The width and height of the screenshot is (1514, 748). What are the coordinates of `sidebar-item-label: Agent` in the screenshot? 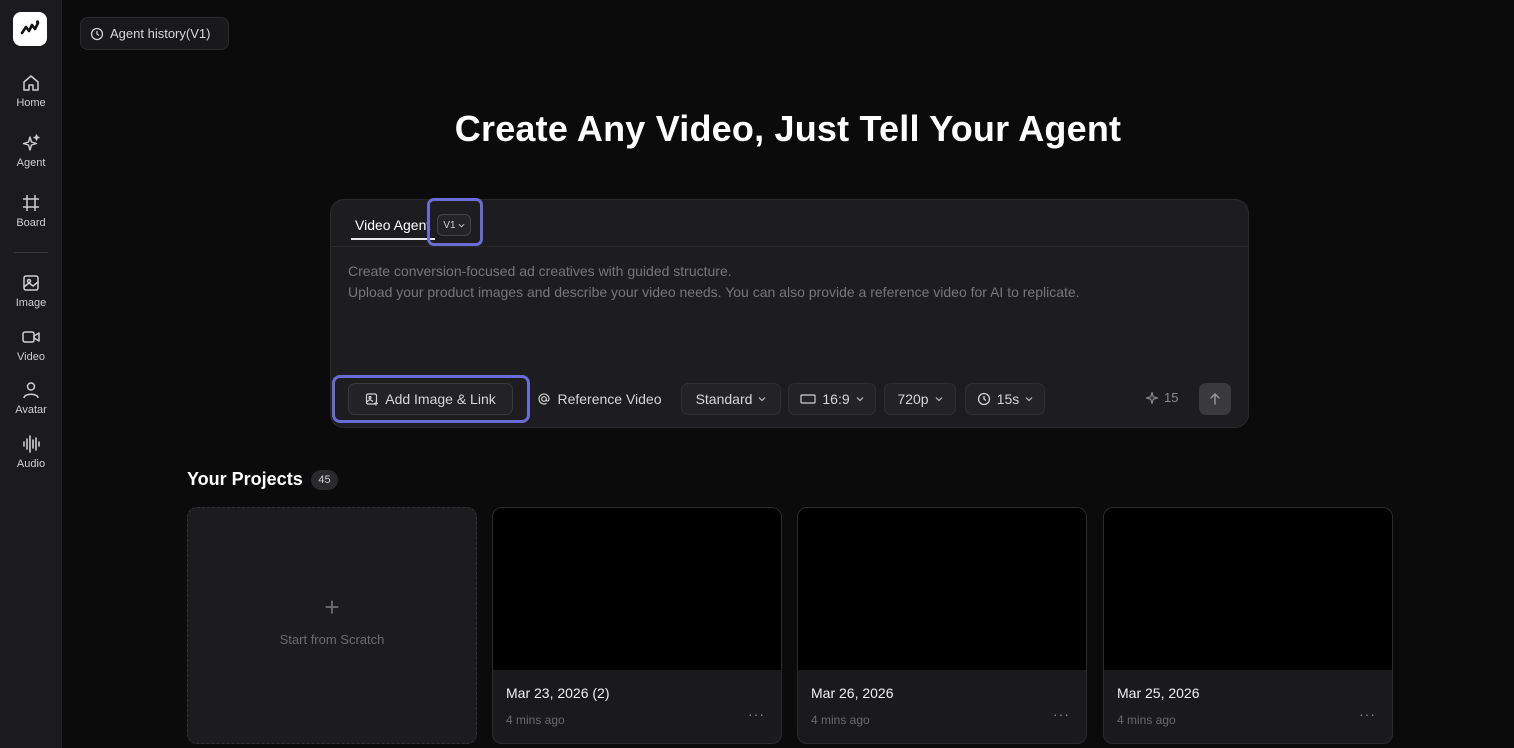 It's located at (31, 163).